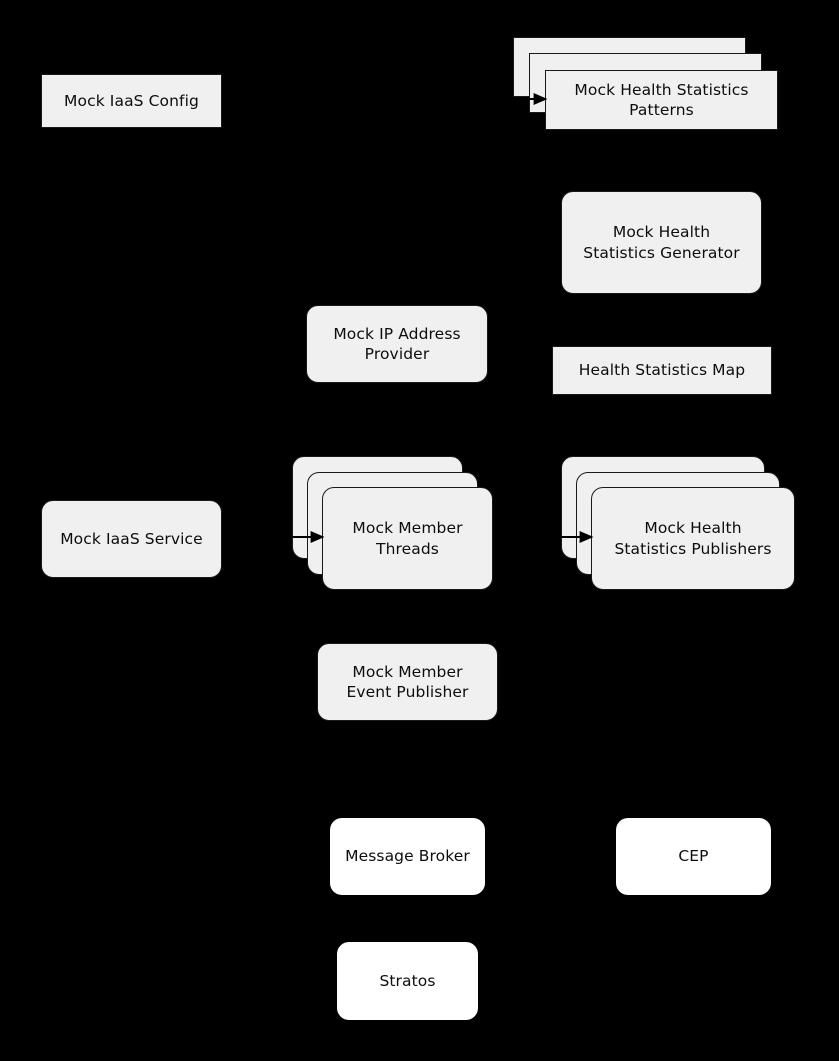 The height and width of the screenshot is (1061, 839). I want to click on node-stratos: Stratos, so click(407, 981).